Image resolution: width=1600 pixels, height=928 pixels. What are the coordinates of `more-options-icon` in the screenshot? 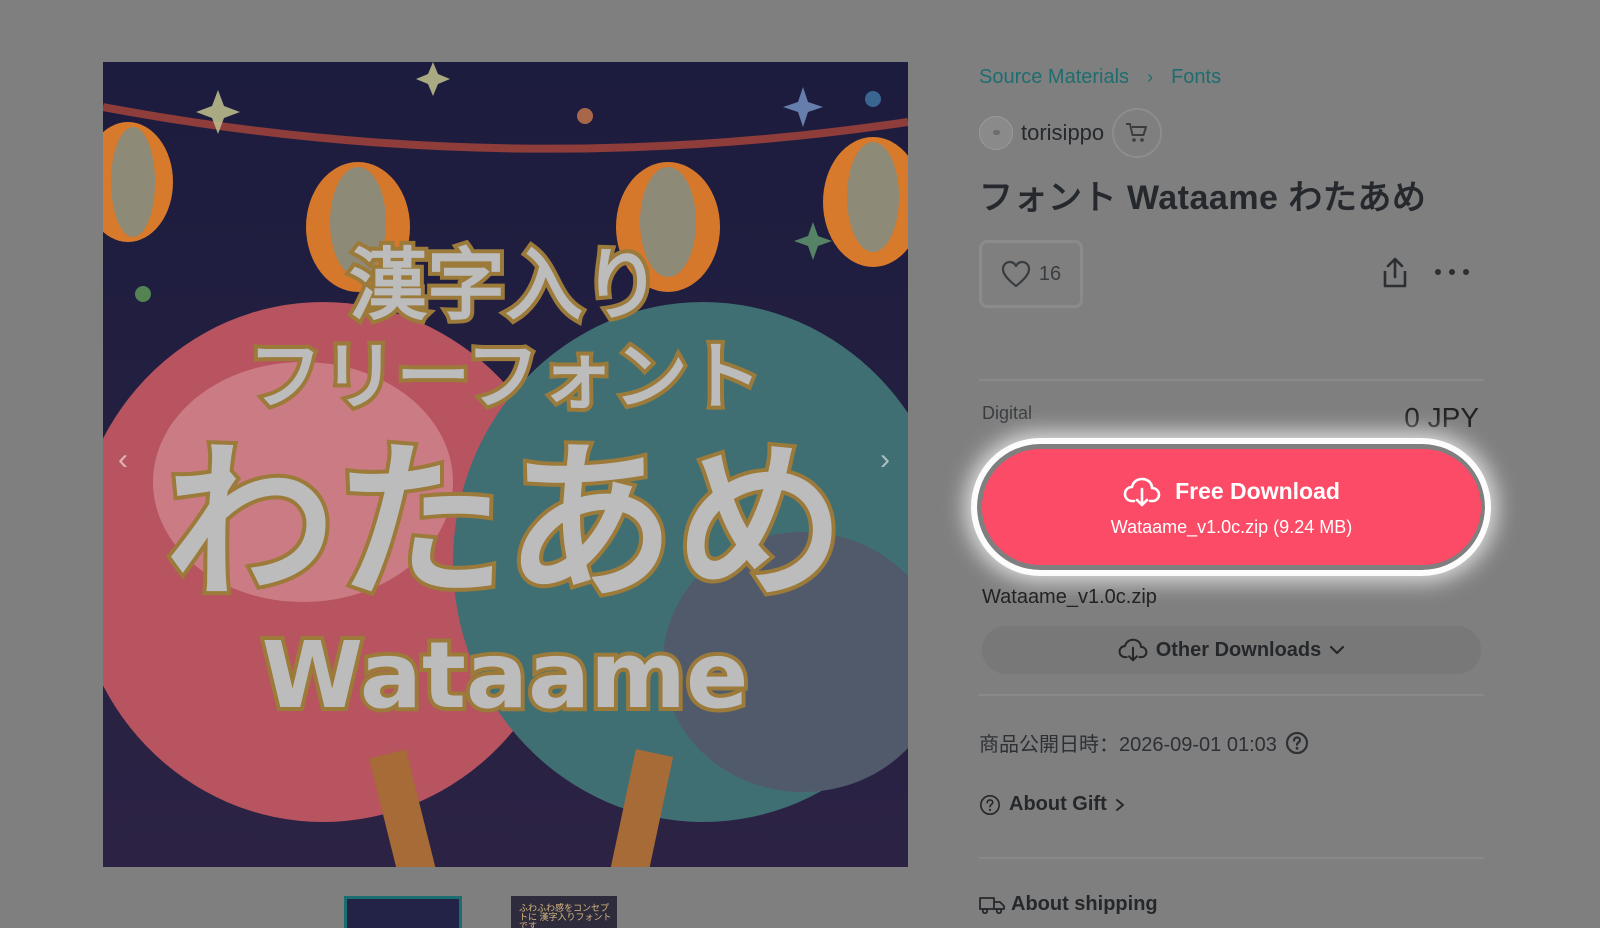 It's located at (1452, 272).